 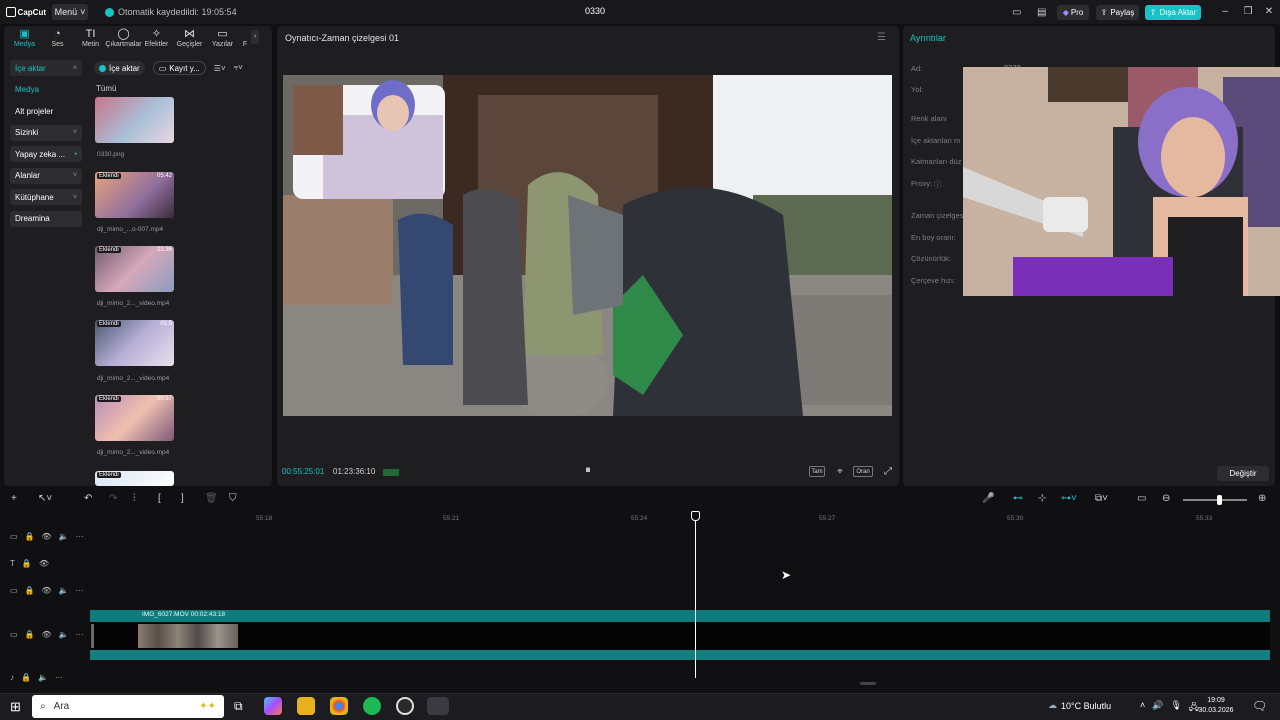 I want to click on main-clip-header, so click(x=680, y=616).